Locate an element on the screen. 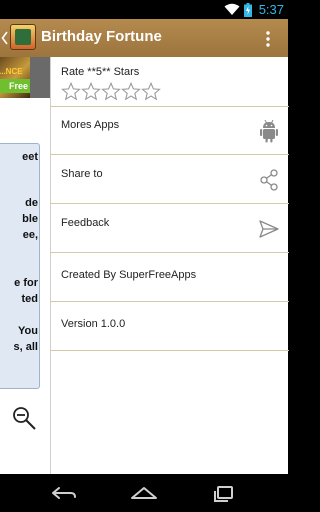 The width and height of the screenshot is (320, 512). credits-label: Created By SuperFreeApps is located at coordinates (129, 275).